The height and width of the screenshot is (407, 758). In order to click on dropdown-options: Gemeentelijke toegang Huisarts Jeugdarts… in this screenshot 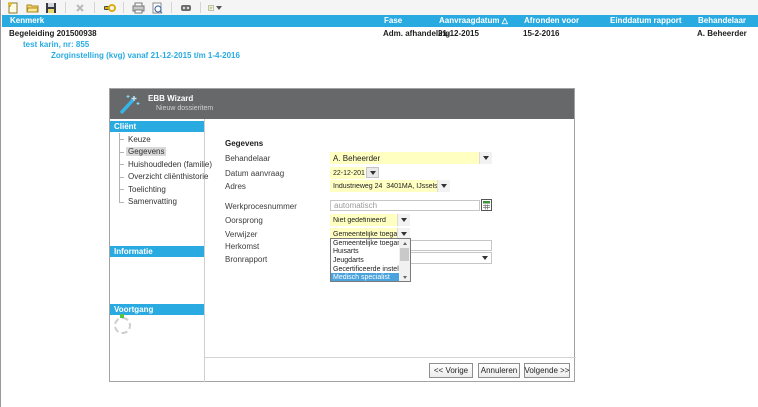, I will do `click(365, 260)`.